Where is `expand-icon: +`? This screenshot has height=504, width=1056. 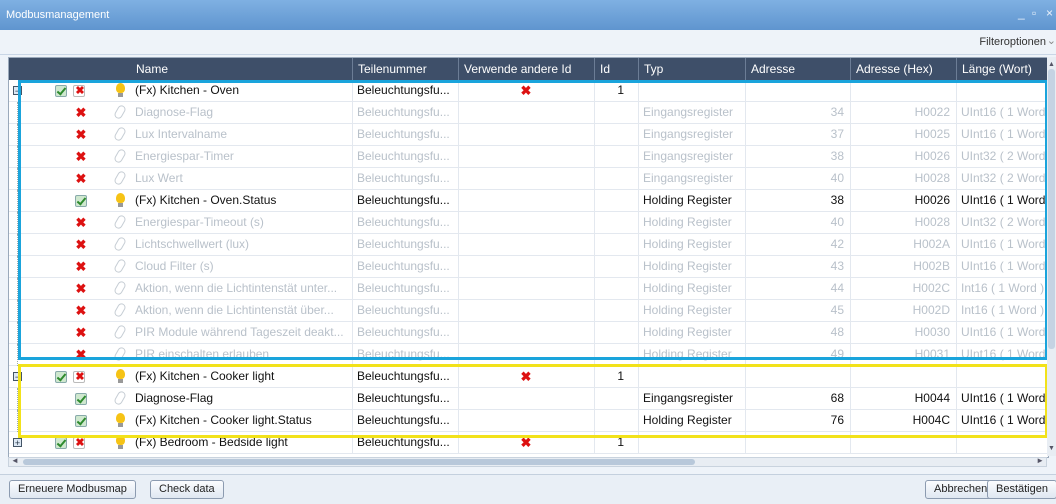
expand-icon: + is located at coordinates (17, 443).